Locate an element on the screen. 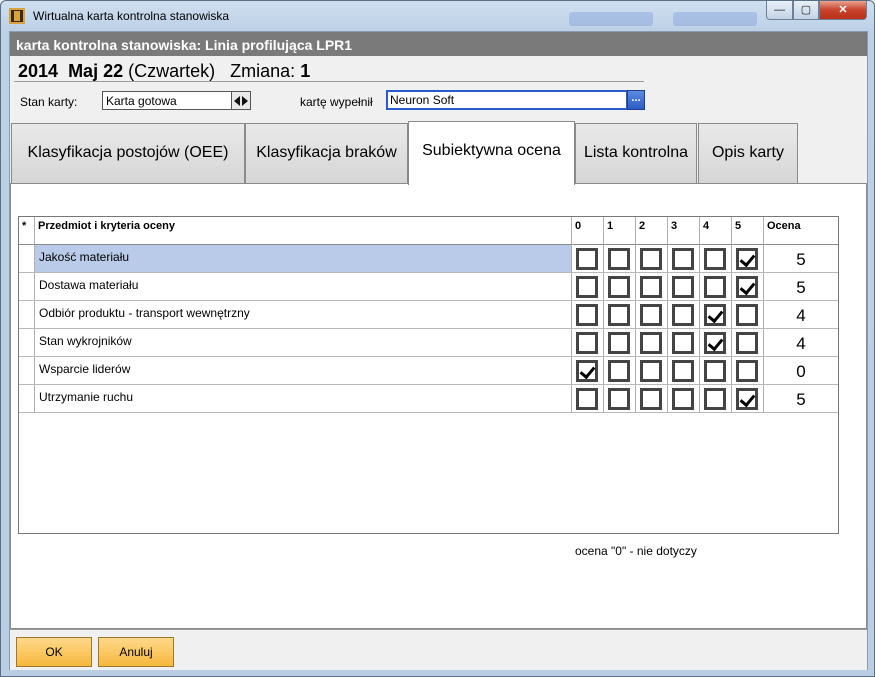 This screenshot has height=677, width=875. background-window-ghost is located at coordinates (611, 19).